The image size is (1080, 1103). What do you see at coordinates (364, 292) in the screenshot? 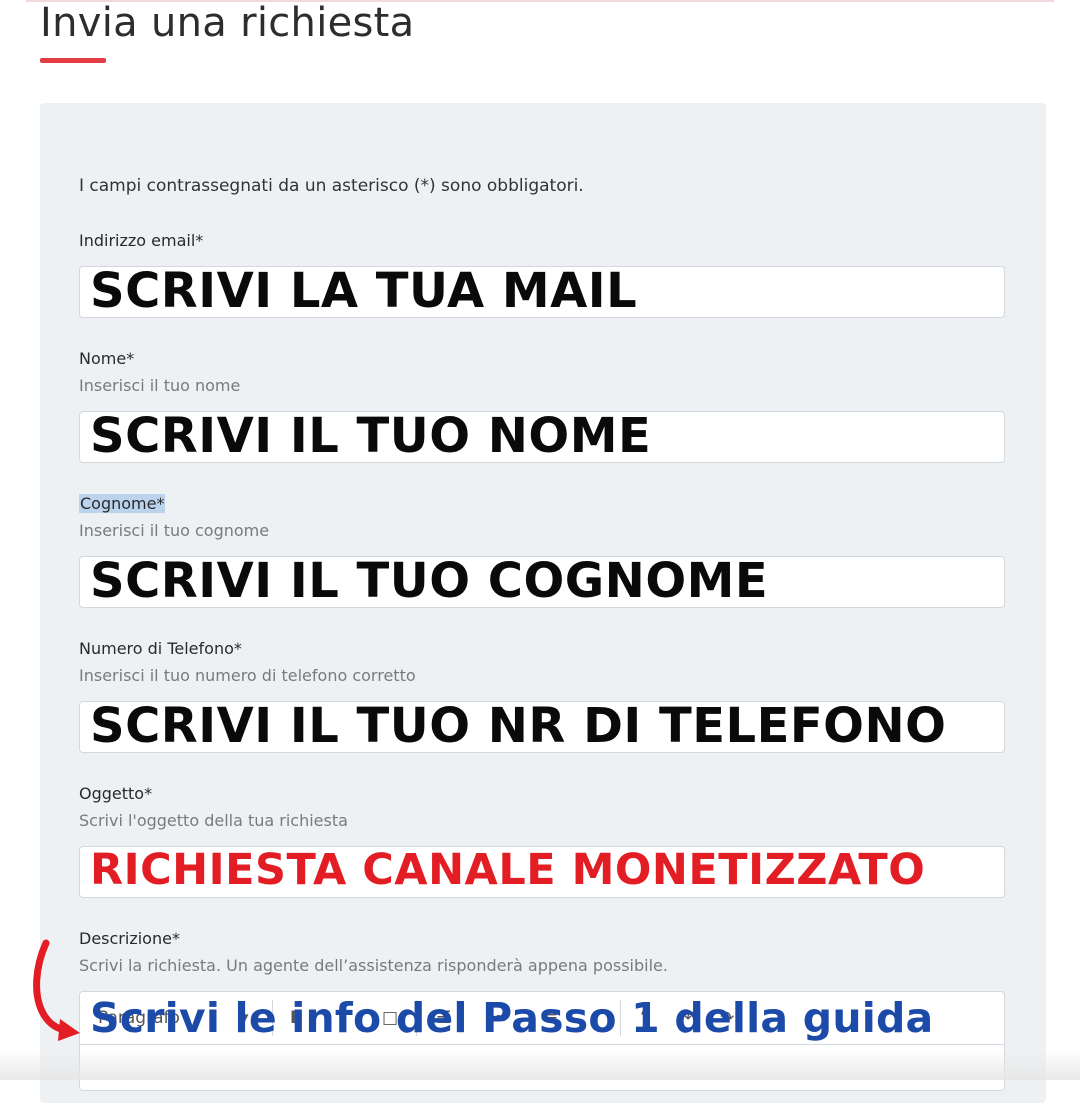
I see `email-field-value: SCRIVI LA TUA MAIL` at bounding box center [364, 292].